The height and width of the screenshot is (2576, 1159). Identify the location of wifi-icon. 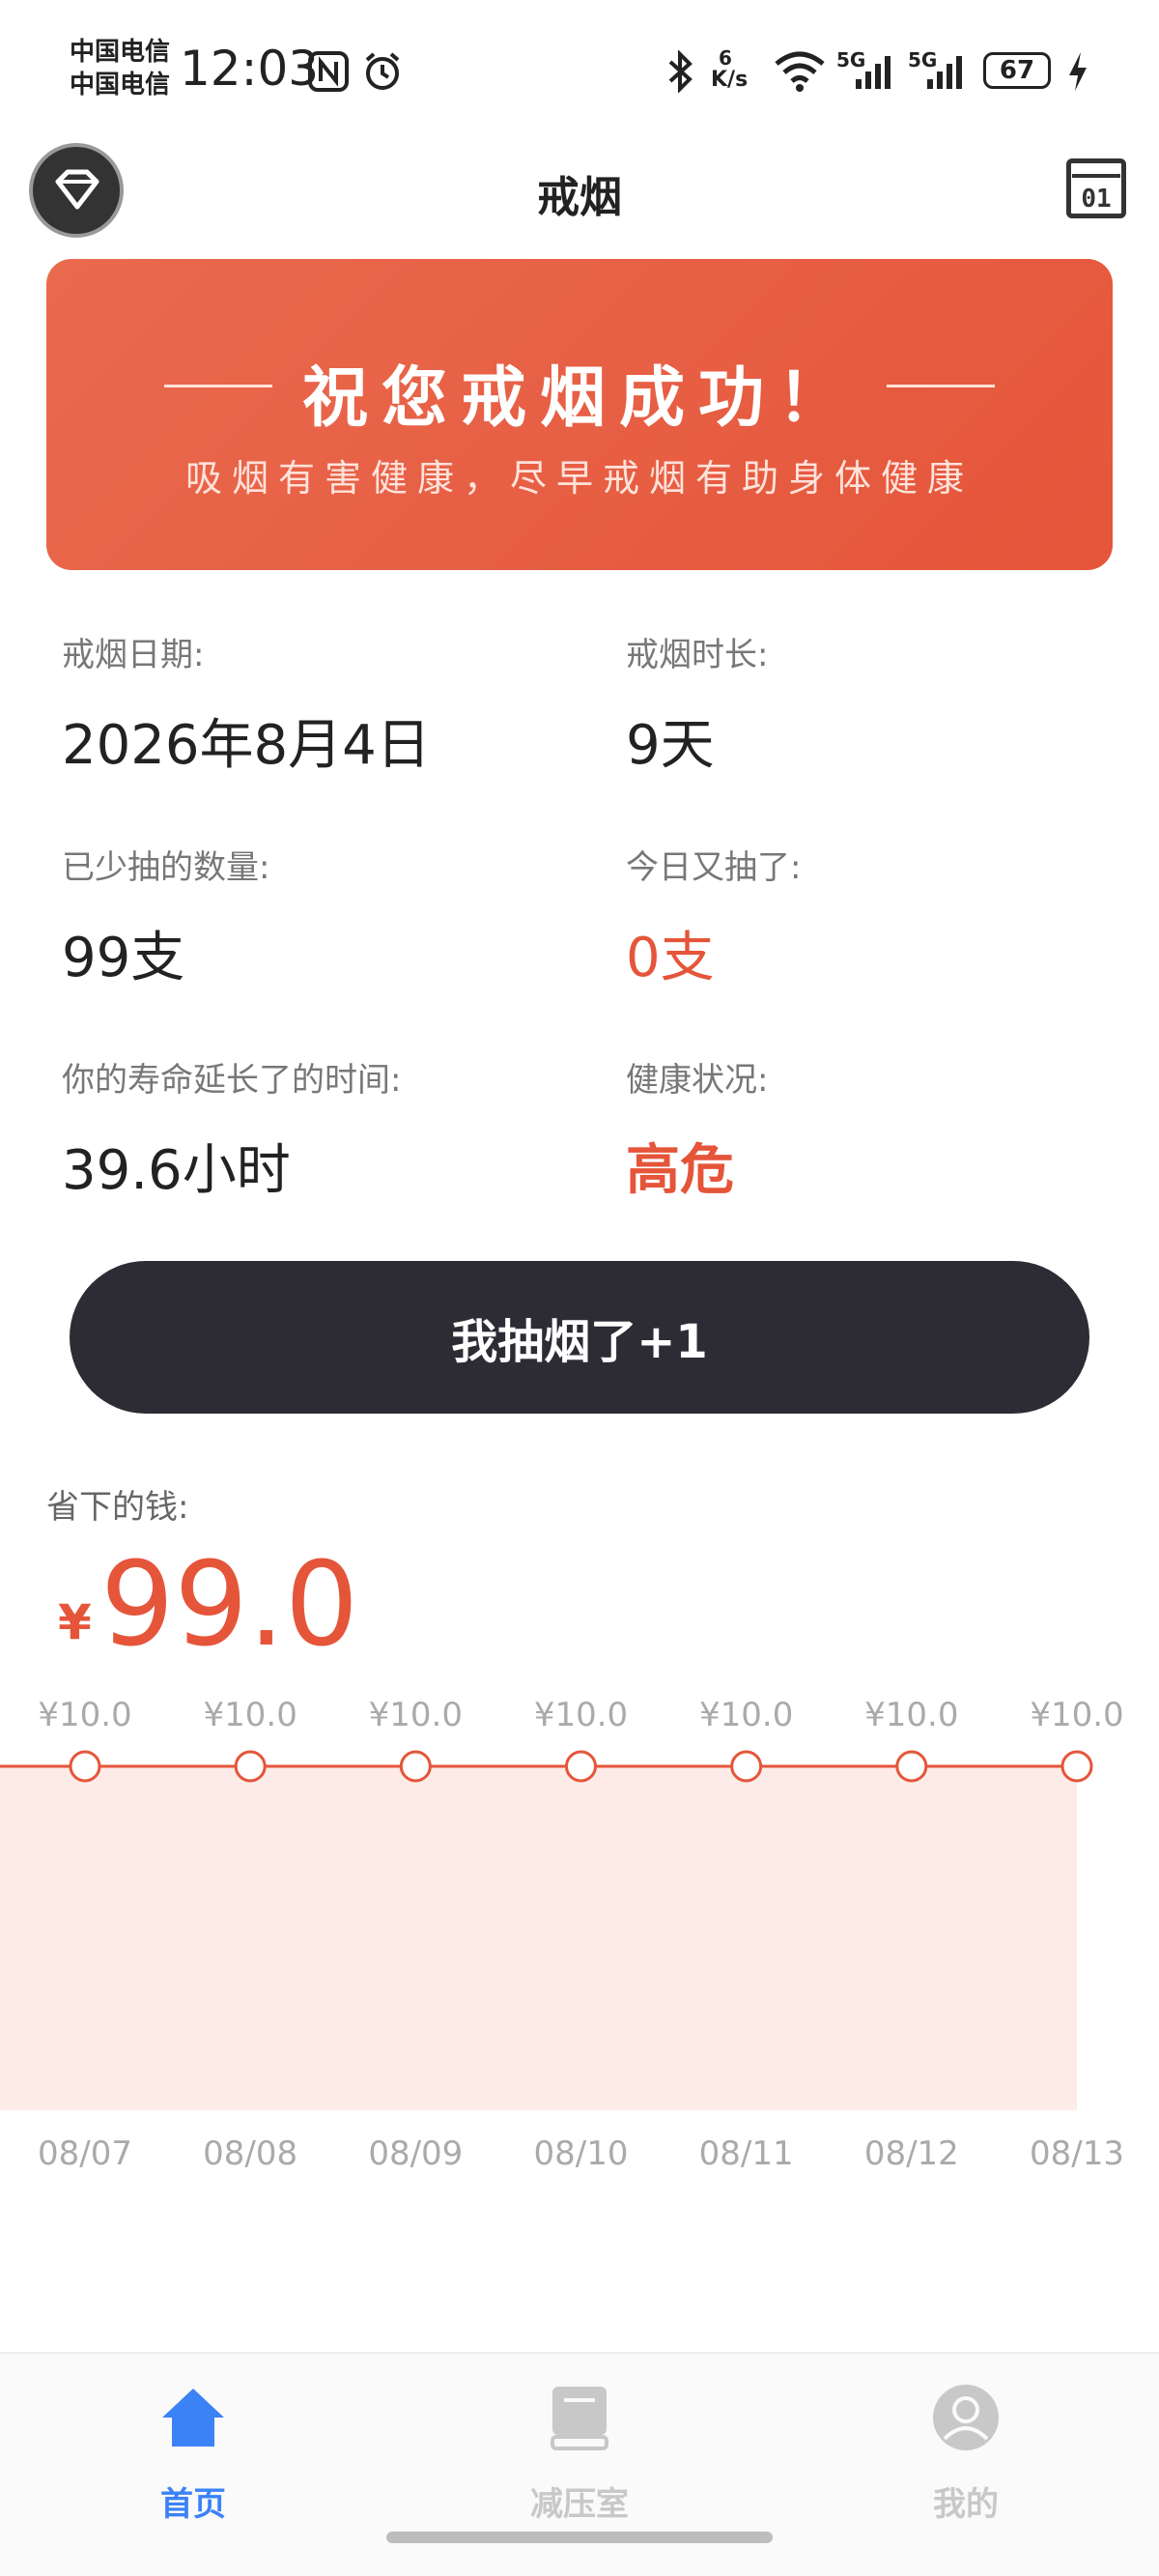
(800, 72).